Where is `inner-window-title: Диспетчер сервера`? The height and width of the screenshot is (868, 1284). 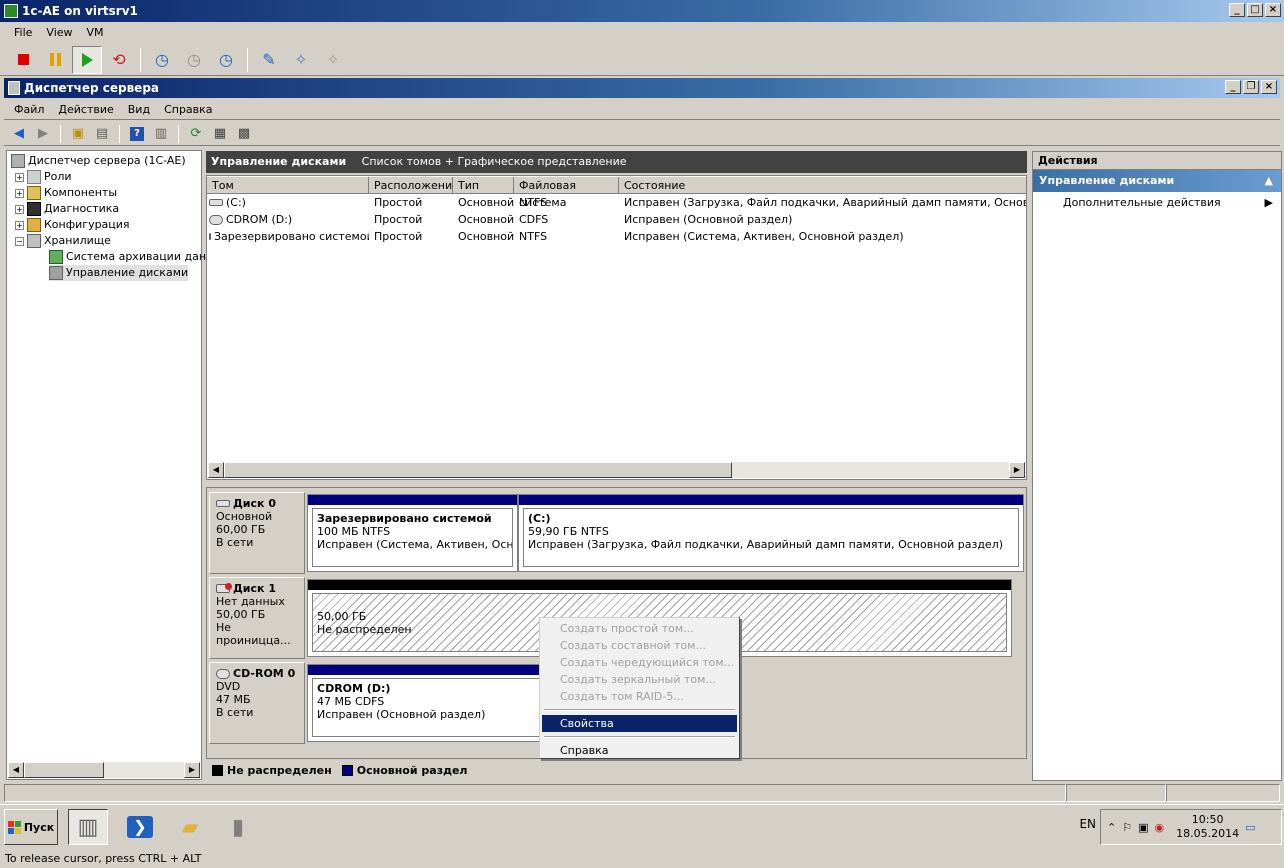
inner-window-title: Диспетчер сервера is located at coordinates (91, 88).